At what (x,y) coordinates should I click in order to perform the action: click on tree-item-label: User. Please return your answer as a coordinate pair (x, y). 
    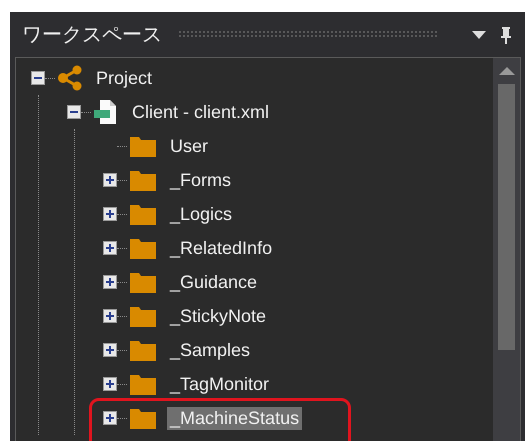
    Looking at the image, I should click on (189, 146).